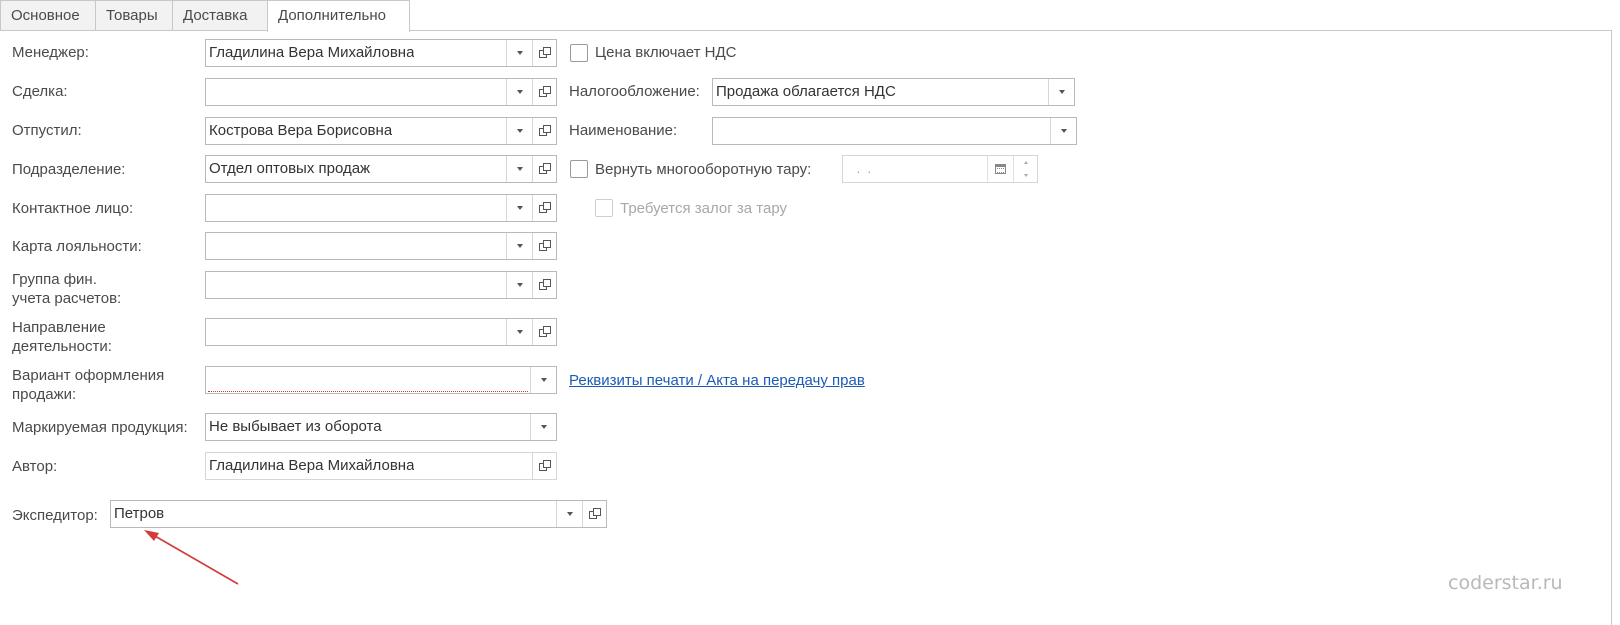  Describe the element at coordinates (77, 246) in the screenshot. I see `loyalty-label: Карта лояльности:` at that location.